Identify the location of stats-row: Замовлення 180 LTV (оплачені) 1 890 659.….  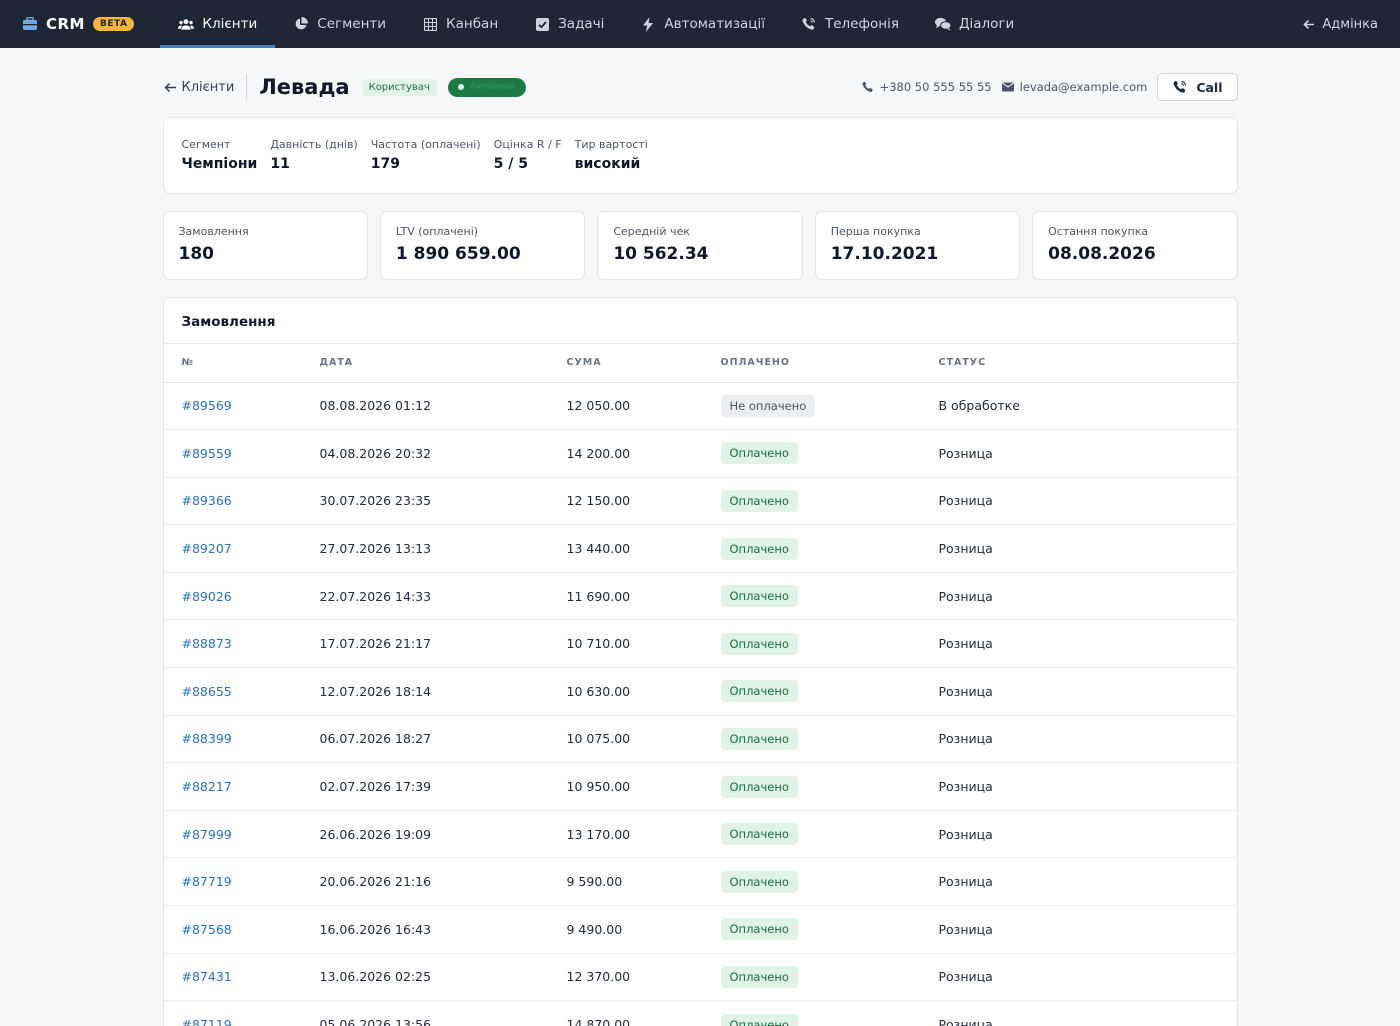
(700, 245).